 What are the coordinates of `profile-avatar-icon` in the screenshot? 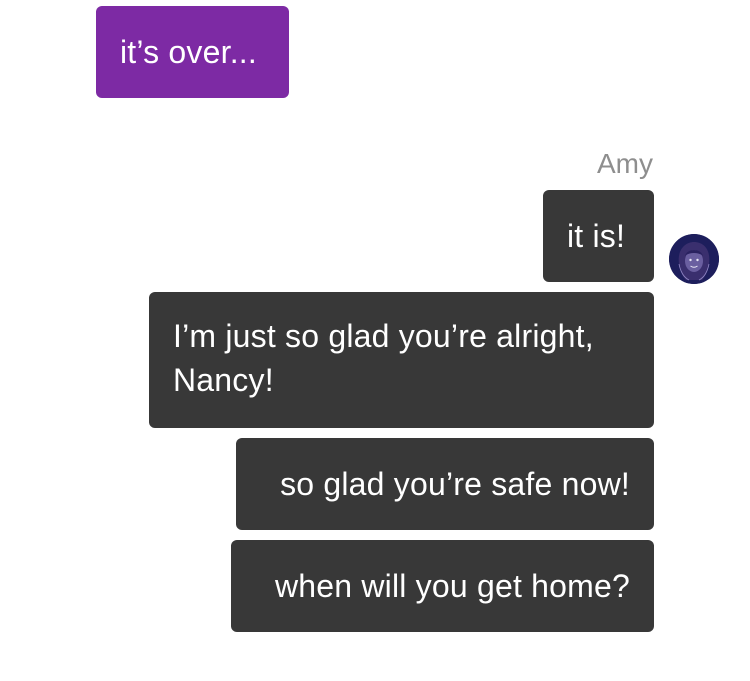 It's located at (694, 259).